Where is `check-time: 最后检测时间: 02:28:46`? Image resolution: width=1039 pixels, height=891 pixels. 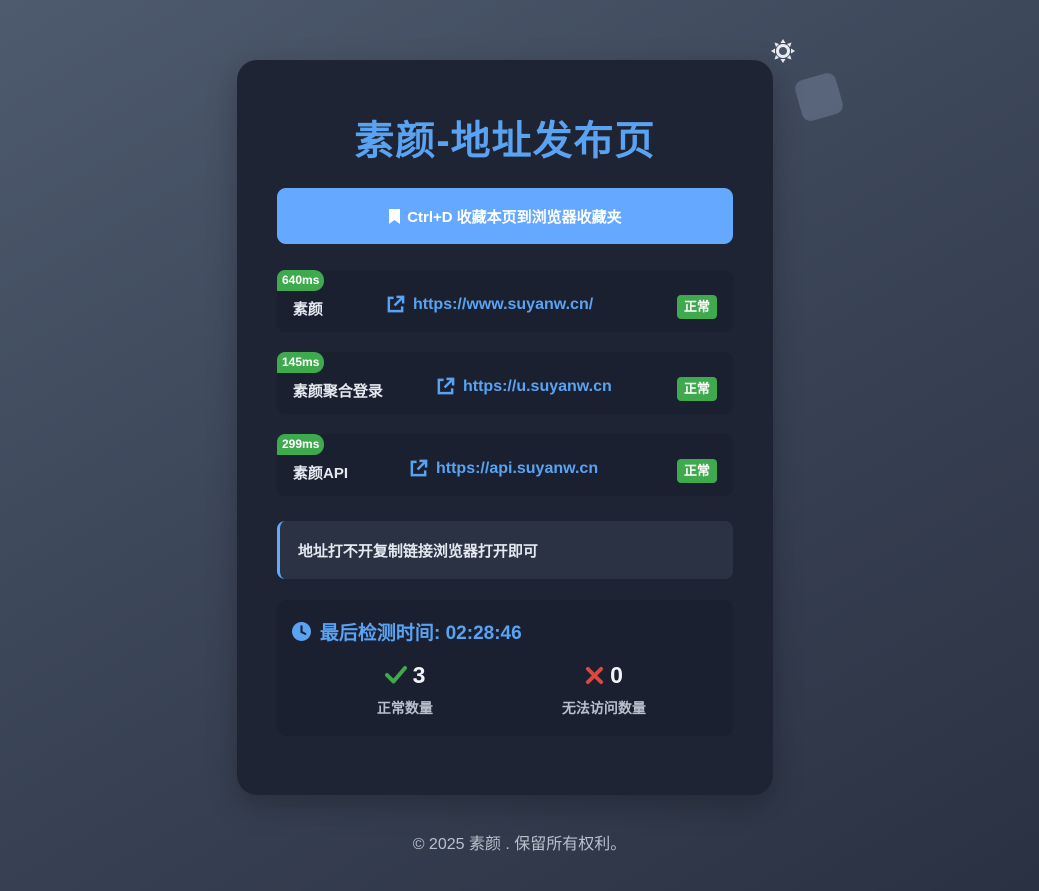 check-time: 最后检测时间: 02:28:46 is located at coordinates (407, 631).